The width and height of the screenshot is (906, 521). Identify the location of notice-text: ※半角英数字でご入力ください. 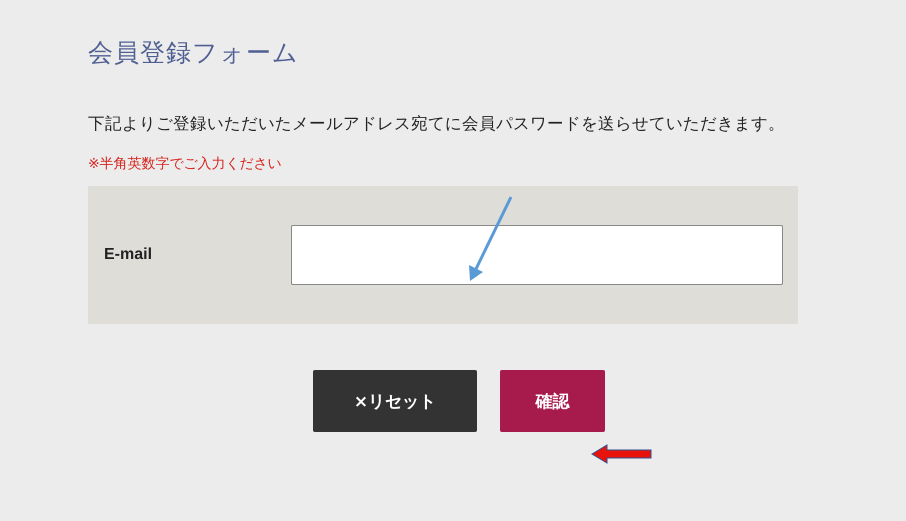
(185, 164).